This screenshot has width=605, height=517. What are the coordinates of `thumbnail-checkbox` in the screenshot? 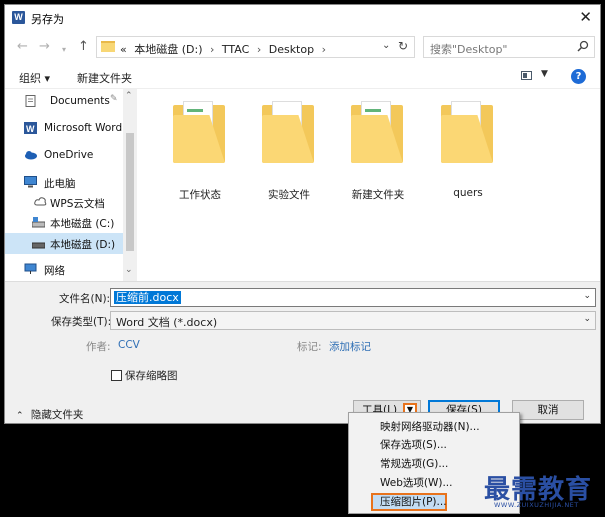 It's located at (116, 375).